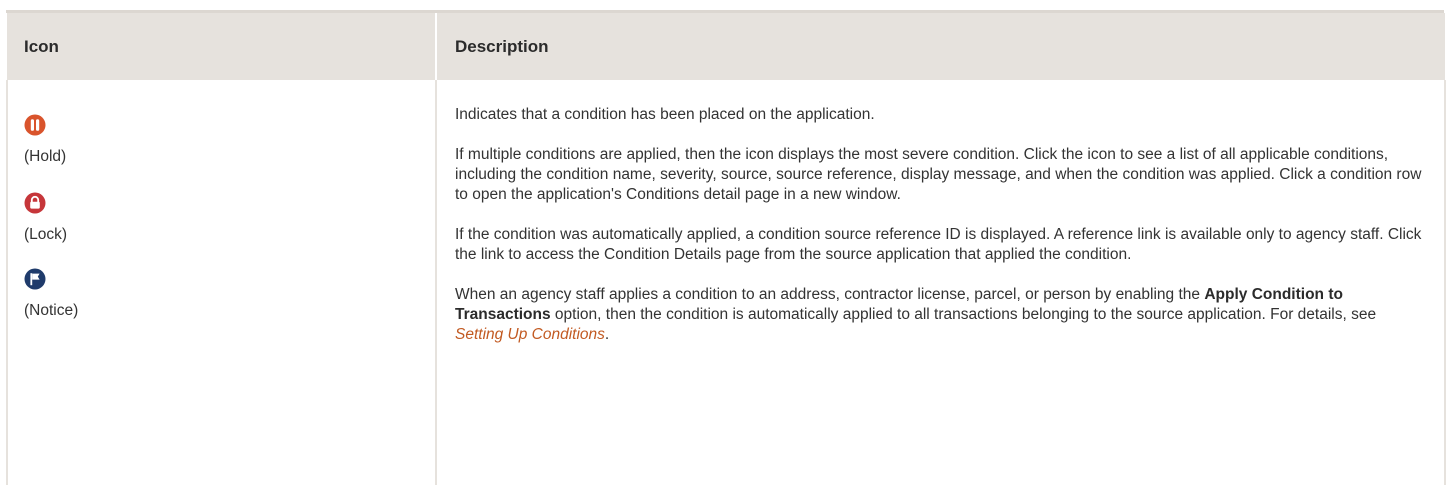 This screenshot has height=485, width=1450. What do you see at coordinates (530, 334) in the screenshot?
I see `setting-up-conditions-link: Setting Up Conditions` at bounding box center [530, 334].